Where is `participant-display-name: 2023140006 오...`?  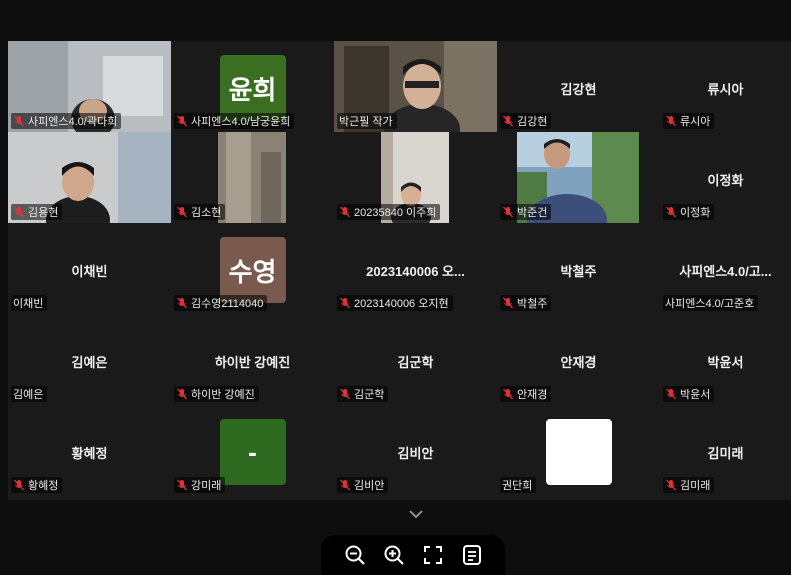
participant-display-name: 2023140006 오... is located at coordinates (415, 271).